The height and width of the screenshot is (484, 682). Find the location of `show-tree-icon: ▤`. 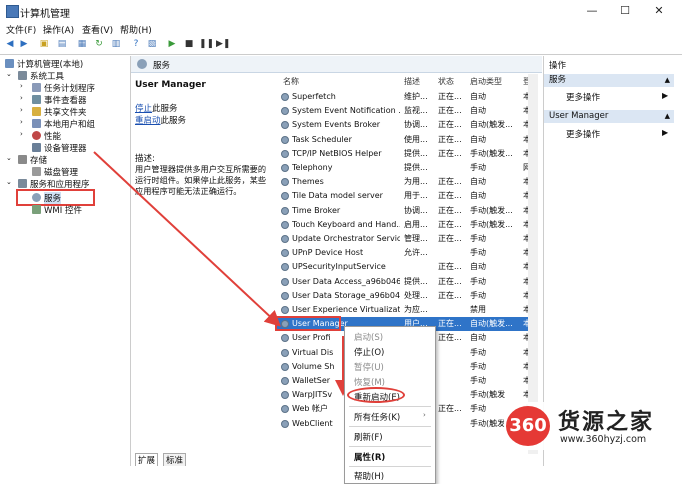

show-tree-icon: ▤ is located at coordinates (62, 44).